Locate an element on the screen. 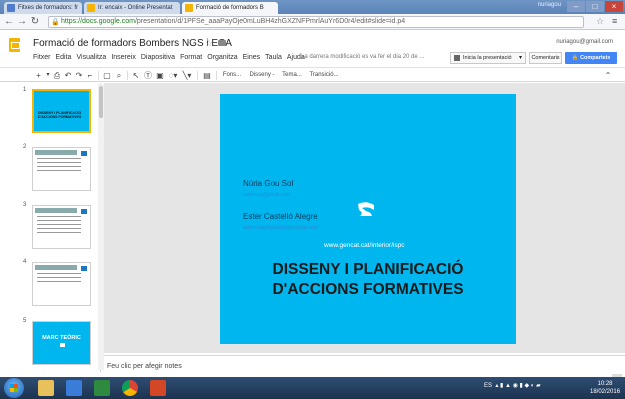 This screenshot has height=399, width=625. browser-tab: Ir: encaix - Online Presentat is located at coordinates (132, 8).